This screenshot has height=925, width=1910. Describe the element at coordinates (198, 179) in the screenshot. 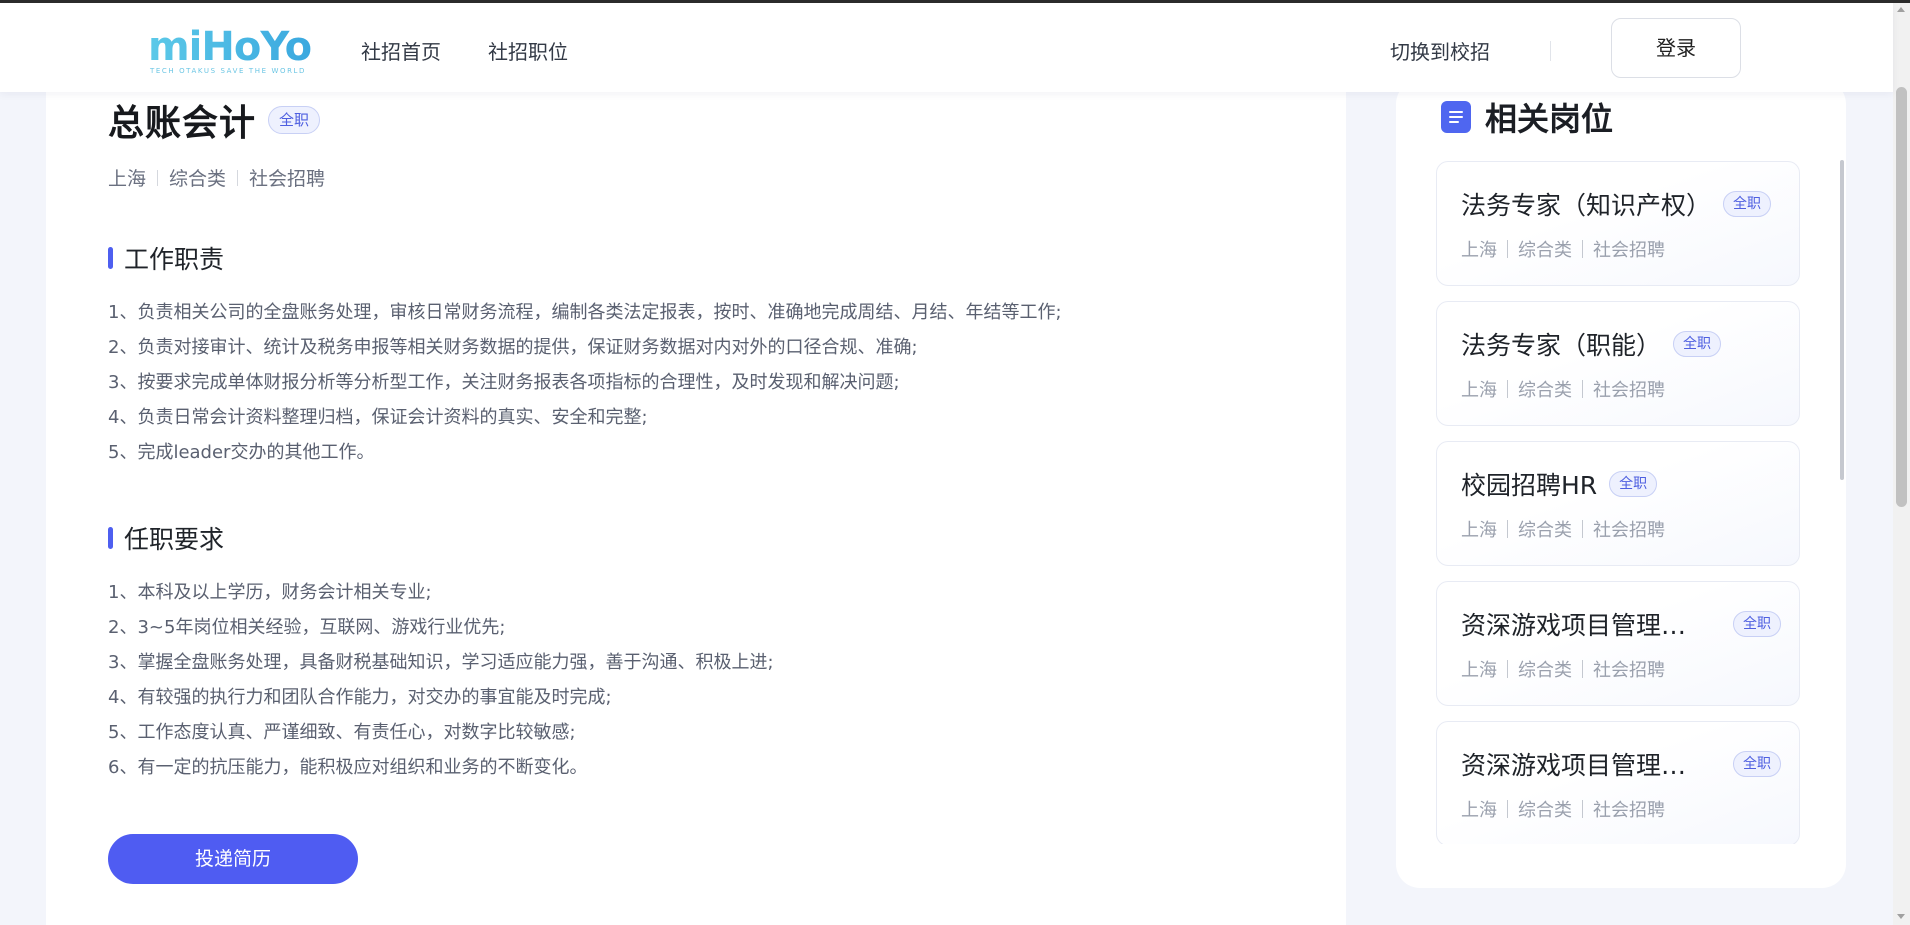

I see `job-category: 综合类` at that location.